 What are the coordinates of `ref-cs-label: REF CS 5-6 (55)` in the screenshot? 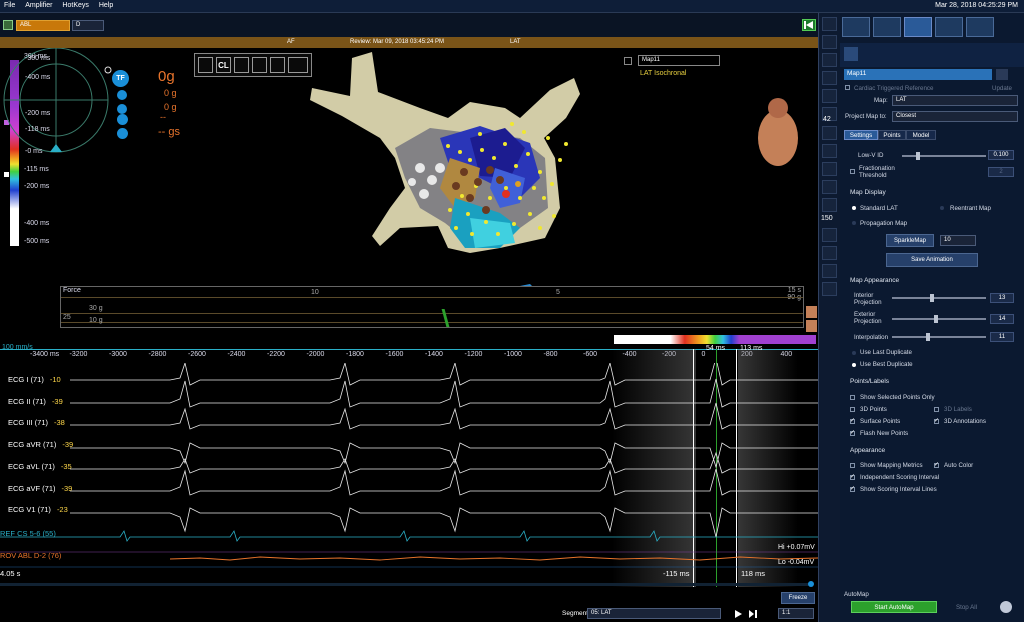 It's located at (28, 533).